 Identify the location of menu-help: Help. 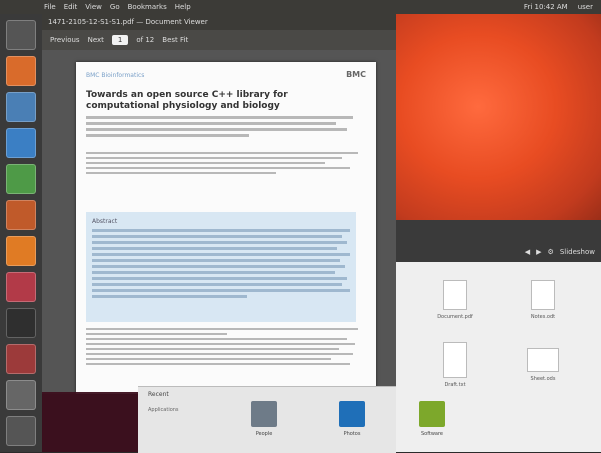
(183, 7).